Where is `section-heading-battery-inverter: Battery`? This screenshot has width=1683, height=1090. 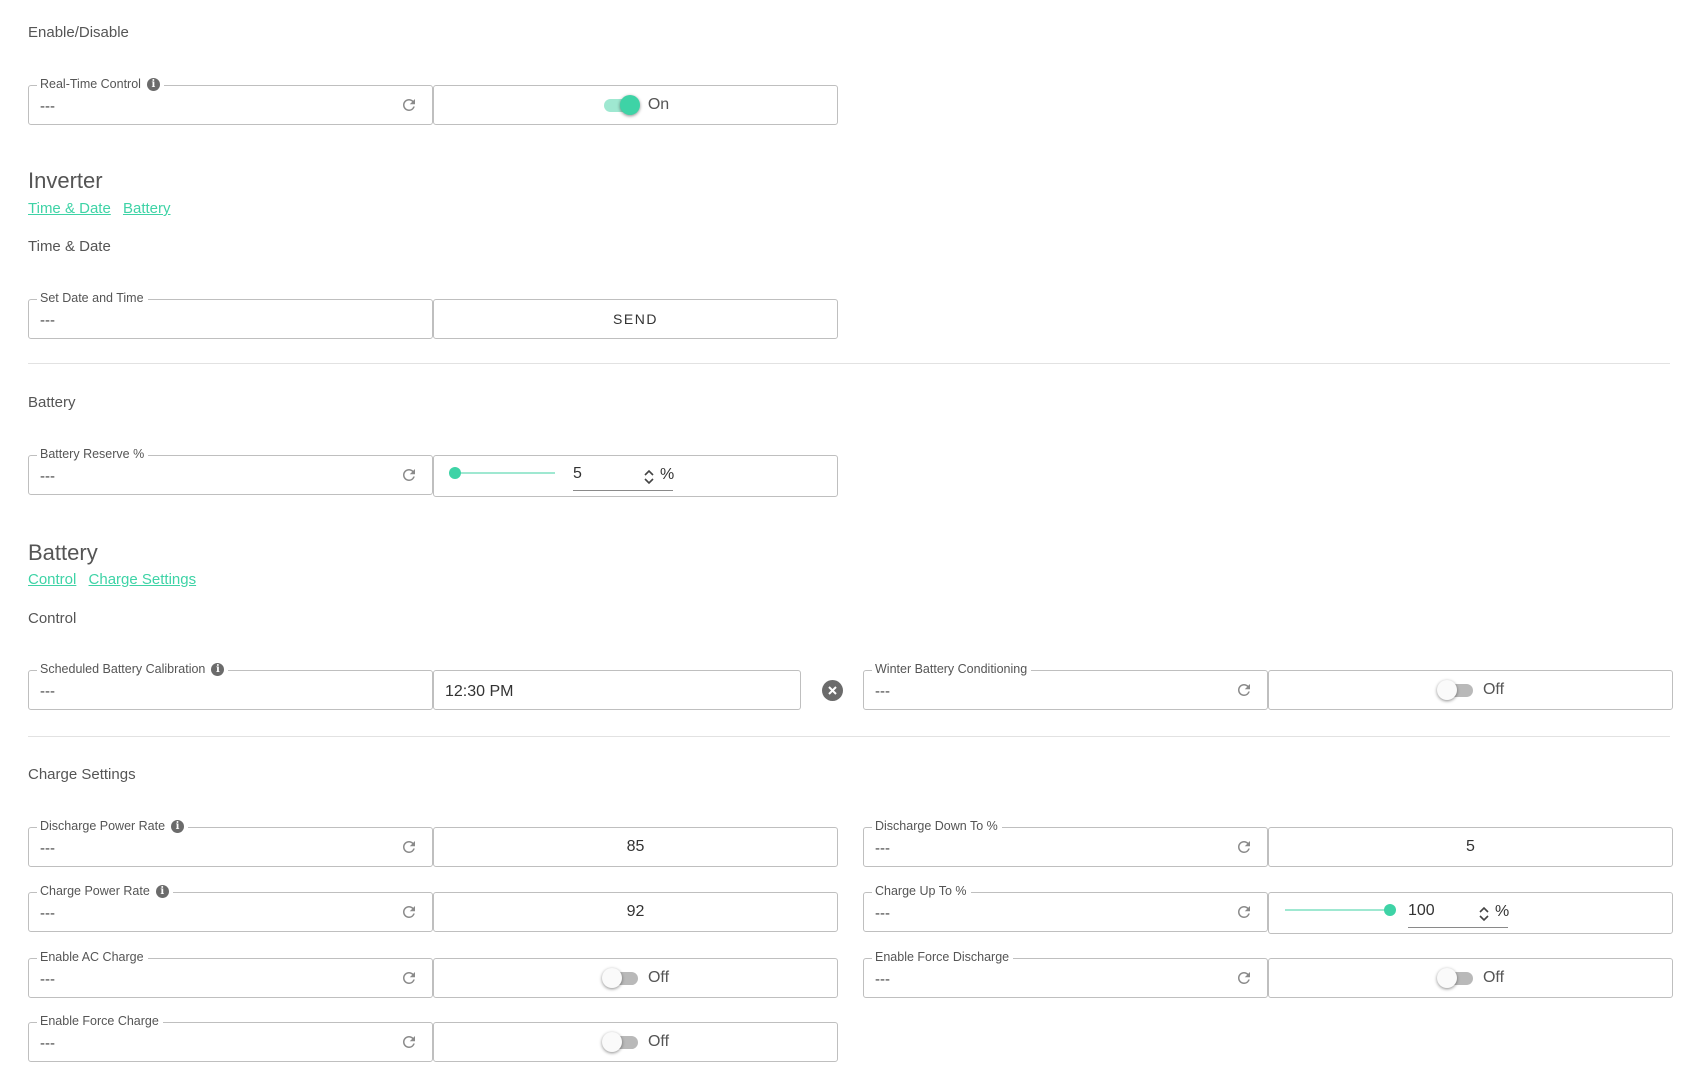
section-heading-battery-inverter: Battery is located at coordinates (52, 402).